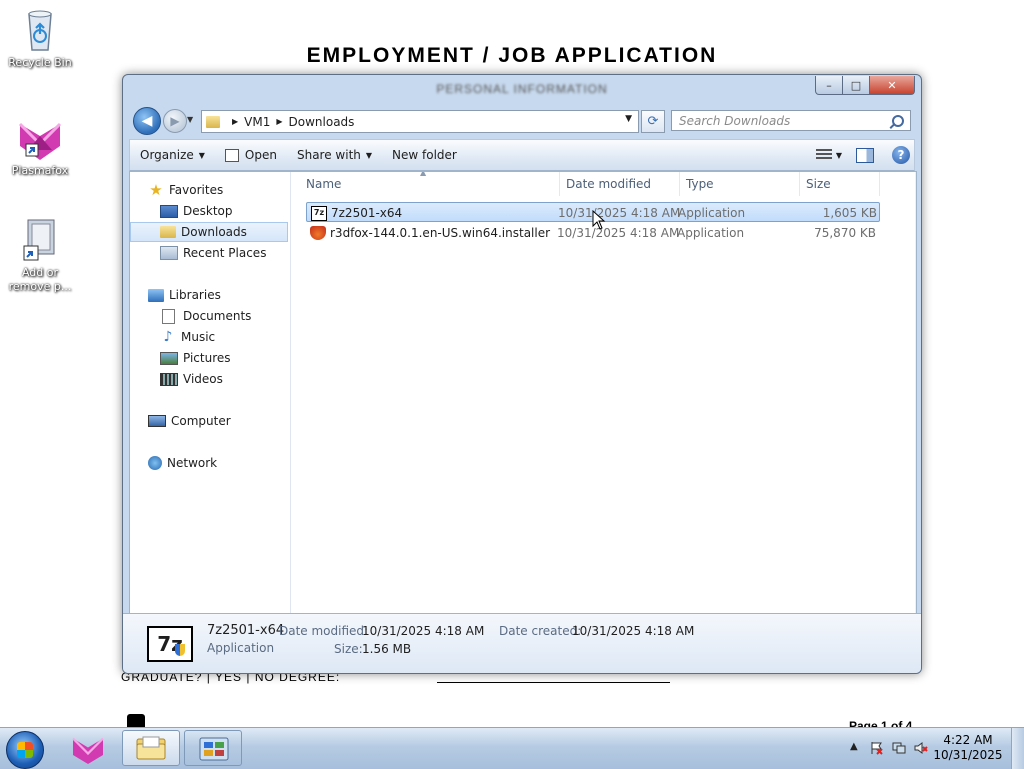  I want to click on nav-label: Favorites, so click(196, 190).